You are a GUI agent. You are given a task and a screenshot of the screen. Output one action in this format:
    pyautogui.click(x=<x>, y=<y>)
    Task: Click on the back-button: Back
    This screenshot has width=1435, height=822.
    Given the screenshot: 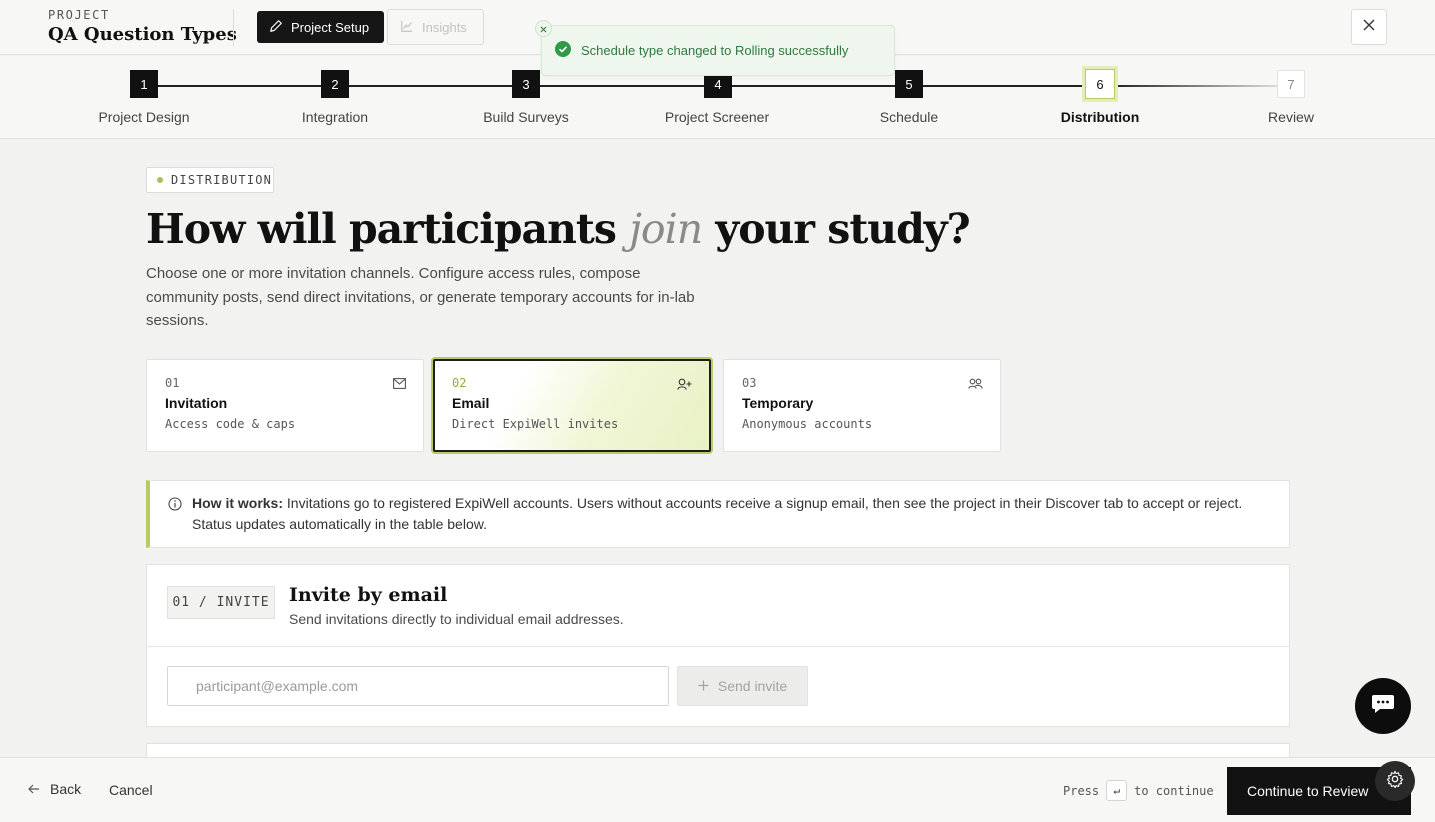 What is the action you would take?
    pyautogui.click(x=54, y=789)
    